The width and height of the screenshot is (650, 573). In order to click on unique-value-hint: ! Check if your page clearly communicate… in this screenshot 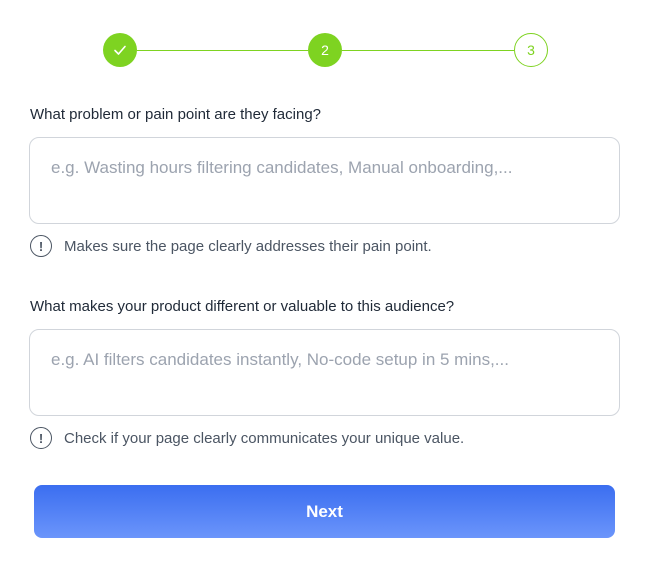, I will do `click(247, 438)`.